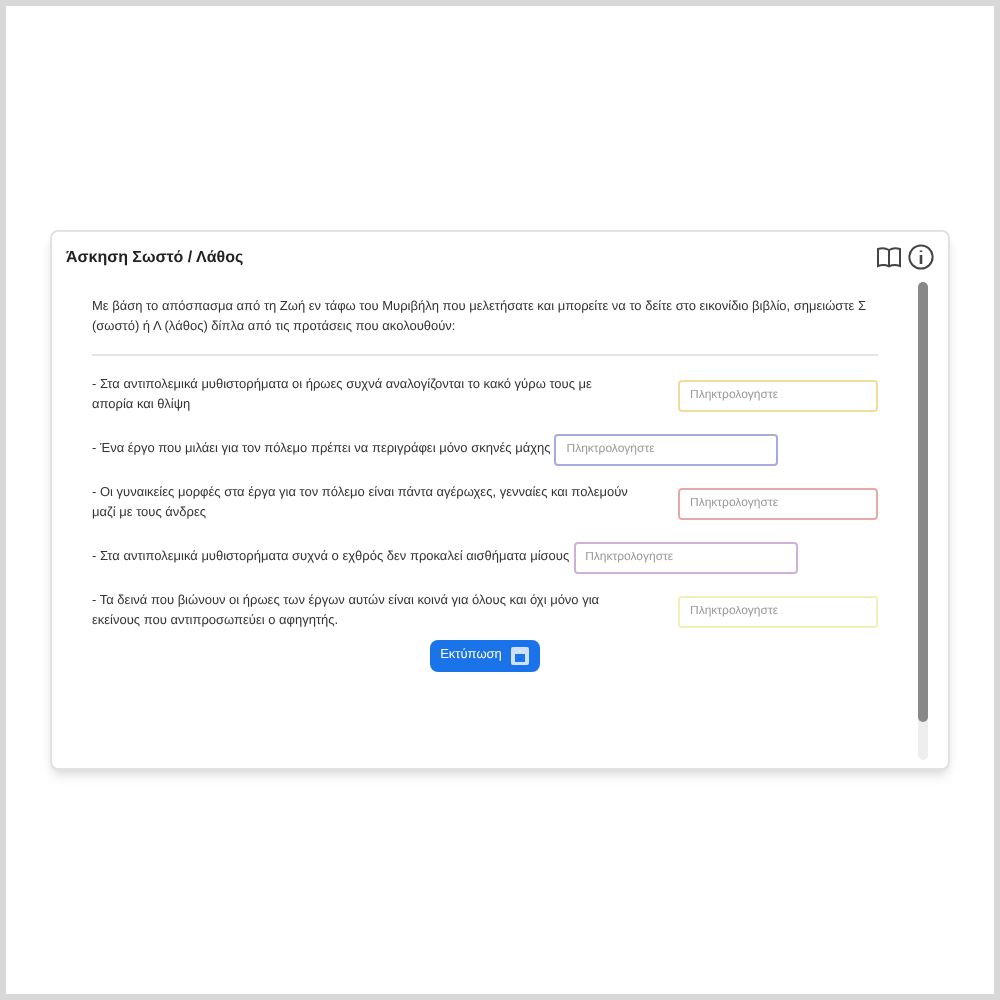 The width and height of the screenshot is (1000, 1000). Describe the element at coordinates (519, 656) in the screenshot. I see `printer-icon` at that location.